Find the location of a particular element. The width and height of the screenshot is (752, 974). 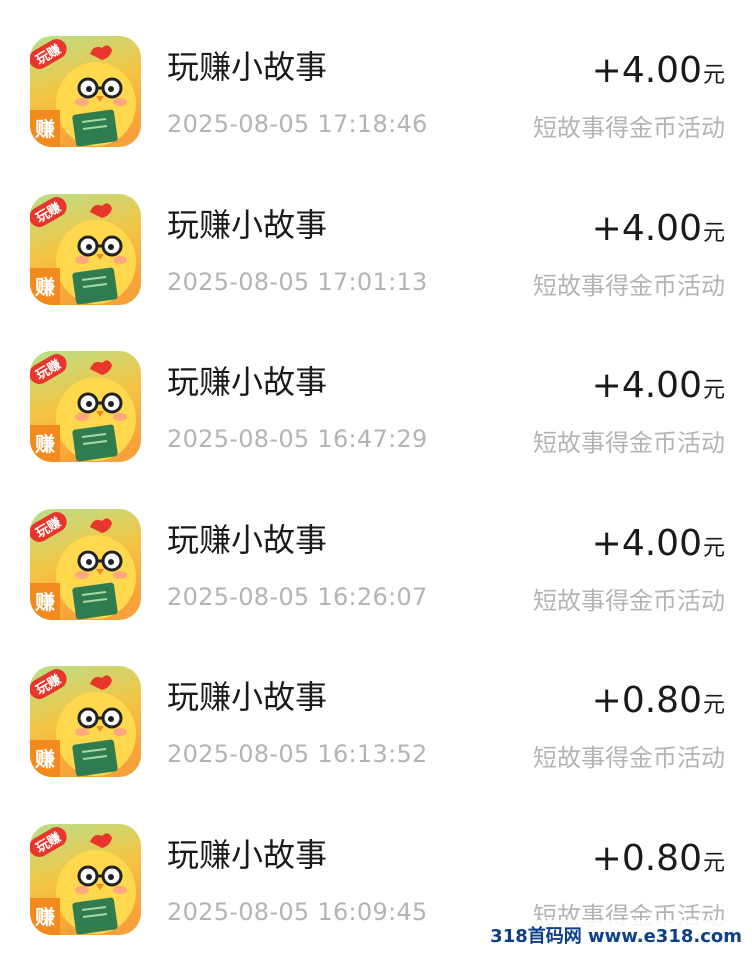

transaction-time: 2025-08-05 17:18:46 is located at coordinates (297, 124).